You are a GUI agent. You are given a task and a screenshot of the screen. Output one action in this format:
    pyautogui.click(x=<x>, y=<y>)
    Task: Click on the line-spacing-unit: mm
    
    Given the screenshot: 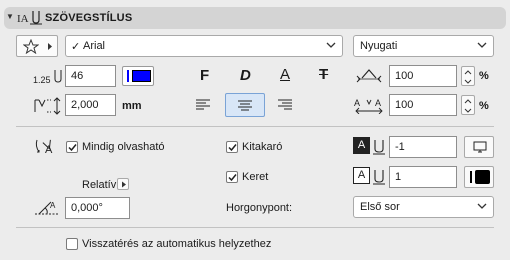 What is the action you would take?
    pyautogui.click(x=132, y=106)
    